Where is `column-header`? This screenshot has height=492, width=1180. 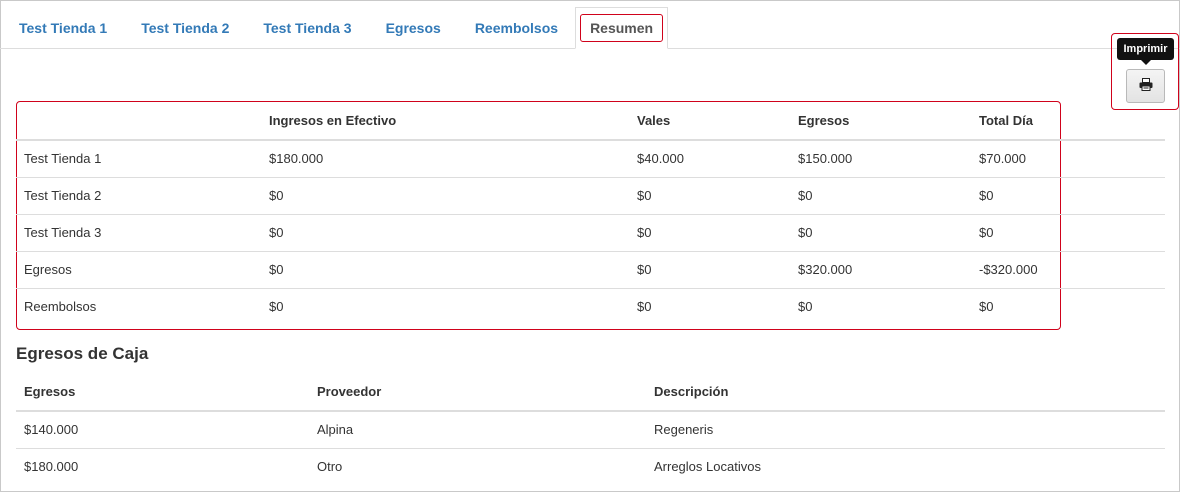
column-header is located at coordinates (138, 121).